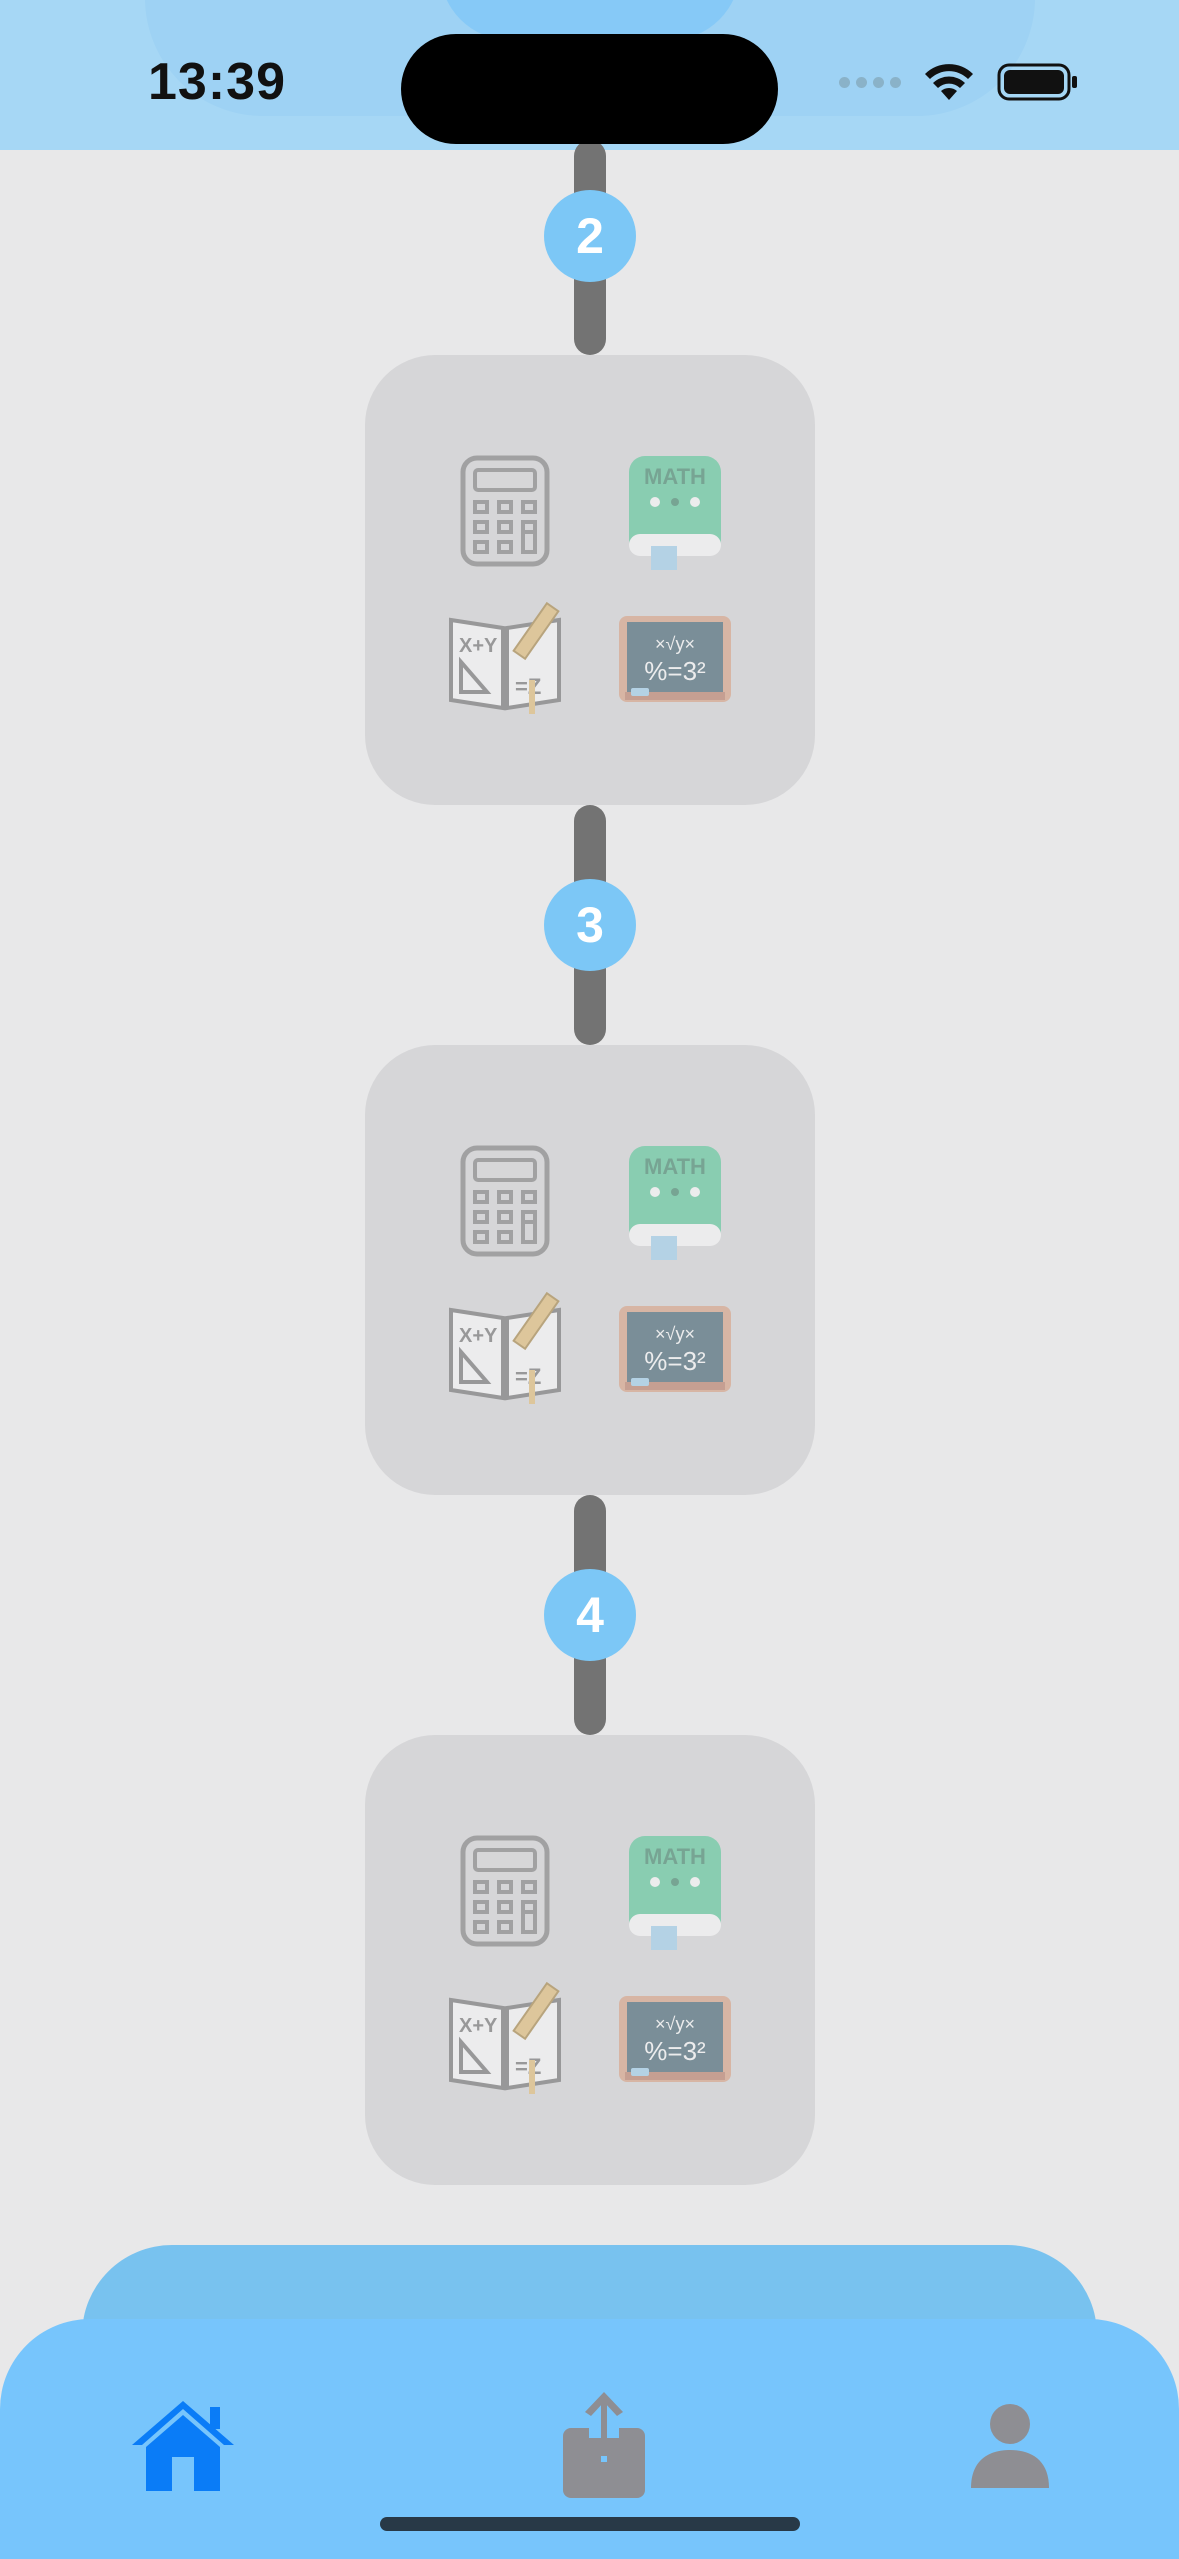 This screenshot has width=1179, height=2559. What do you see at coordinates (590, 2524) in the screenshot?
I see `home-indicator` at bounding box center [590, 2524].